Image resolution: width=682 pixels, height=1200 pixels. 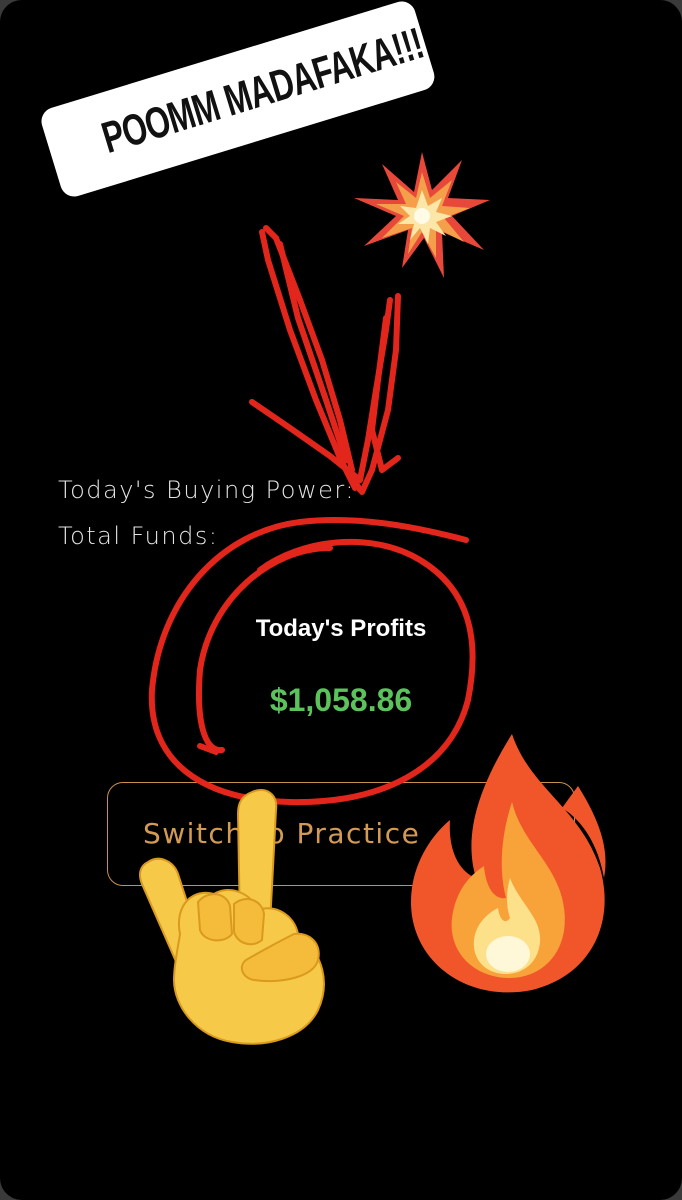 I want to click on switch-to-practice-label: Switch to Practice, so click(x=282, y=833).